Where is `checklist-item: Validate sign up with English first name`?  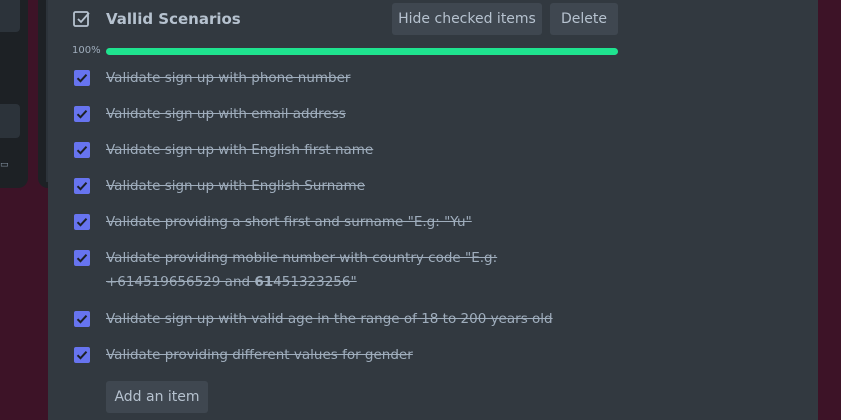
checklist-item: Validate sign up with English first name is located at coordinates (306, 150).